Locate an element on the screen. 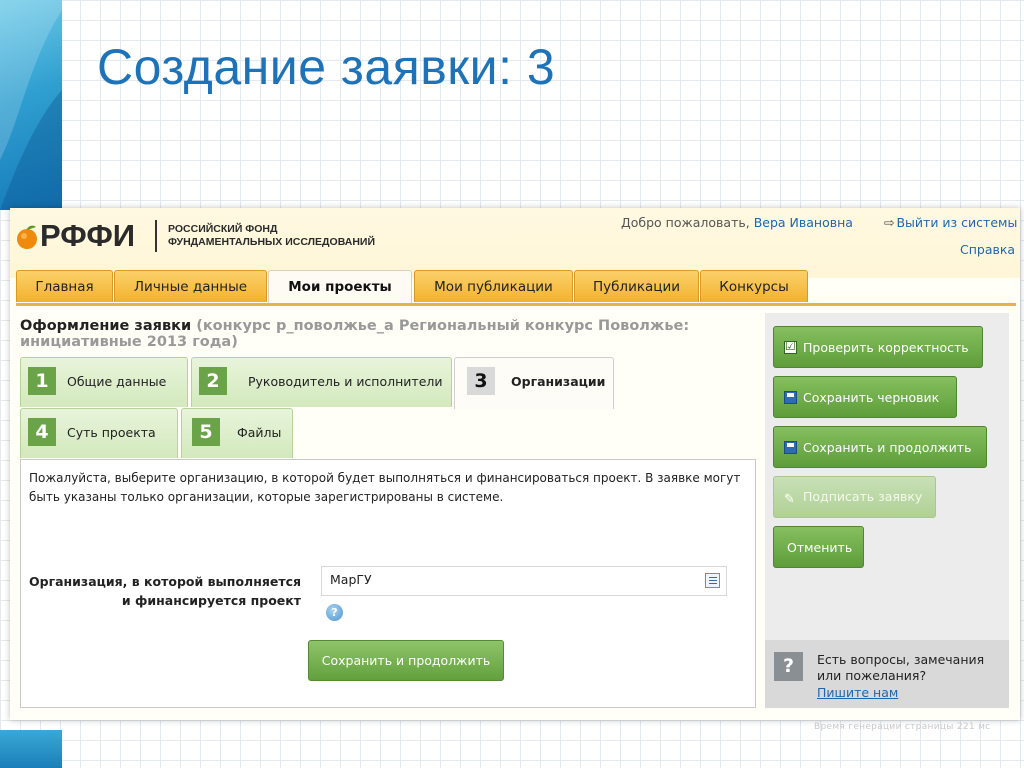 The image size is (1024, 768). sidebar-save-continue-label: Сохранить и продолжить is located at coordinates (887, 447).